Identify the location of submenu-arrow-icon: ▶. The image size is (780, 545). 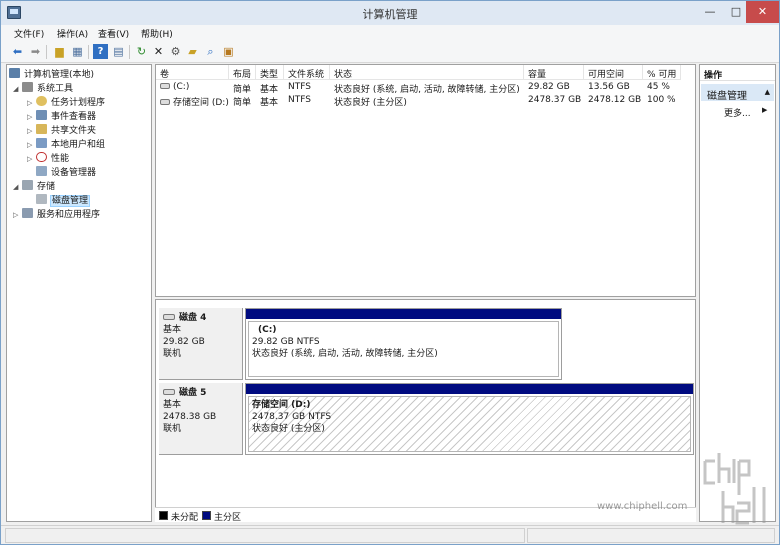
(764, 110).